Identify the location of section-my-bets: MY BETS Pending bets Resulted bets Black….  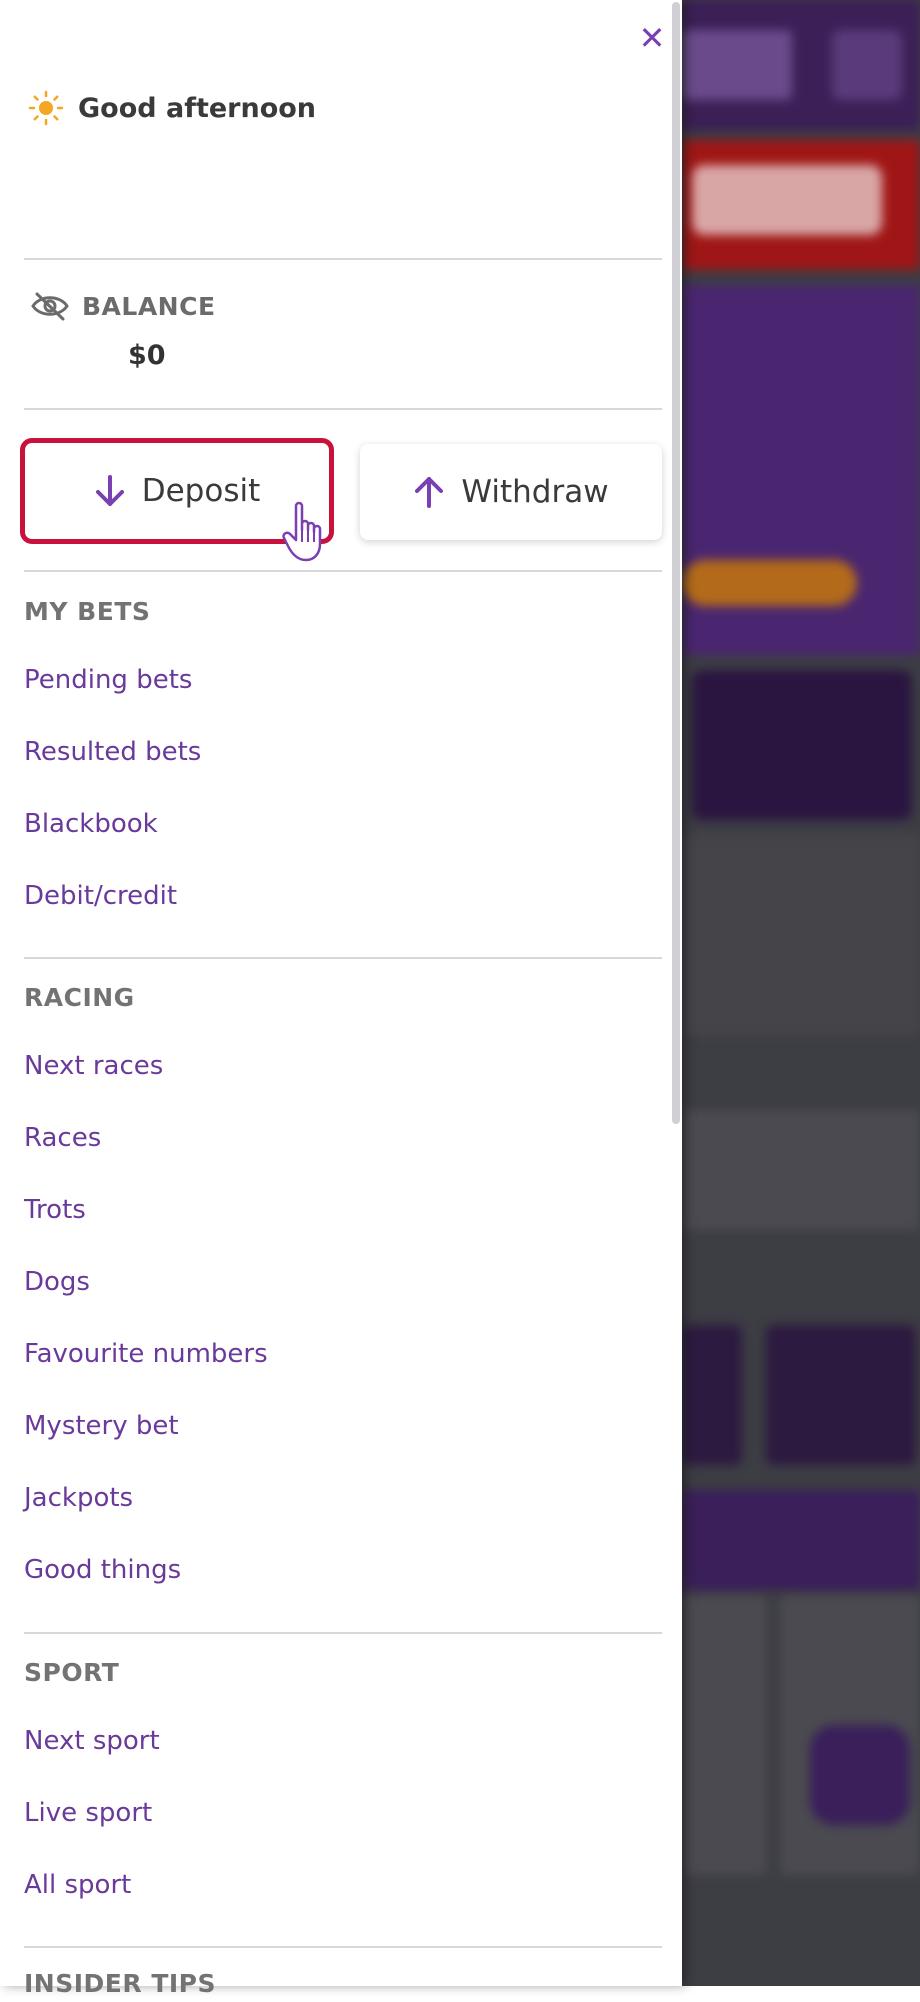
(112, 754).